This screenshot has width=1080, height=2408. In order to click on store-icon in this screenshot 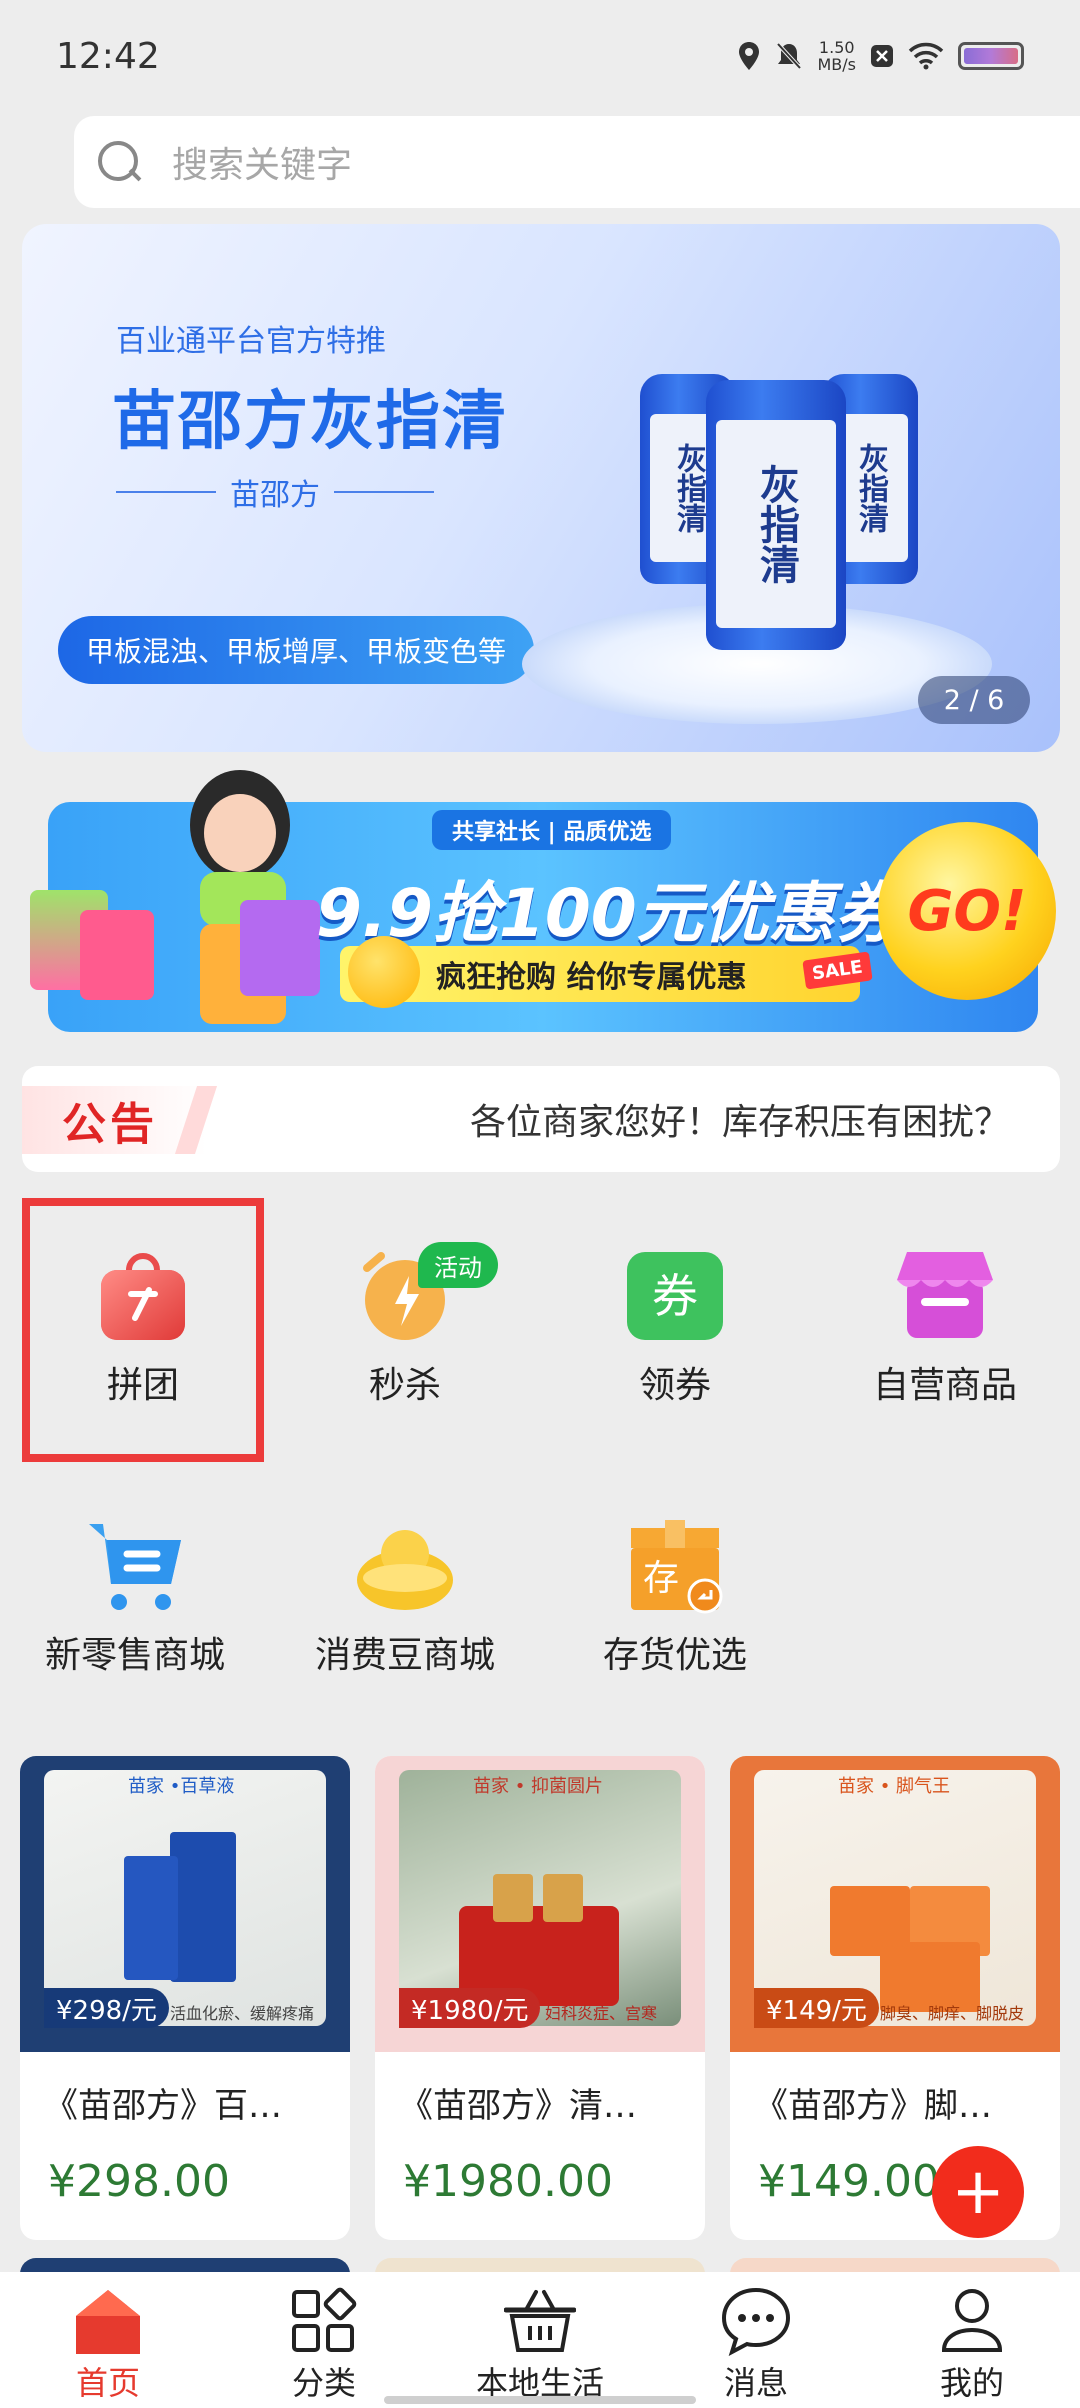, I will do `click(945, 1296)`.